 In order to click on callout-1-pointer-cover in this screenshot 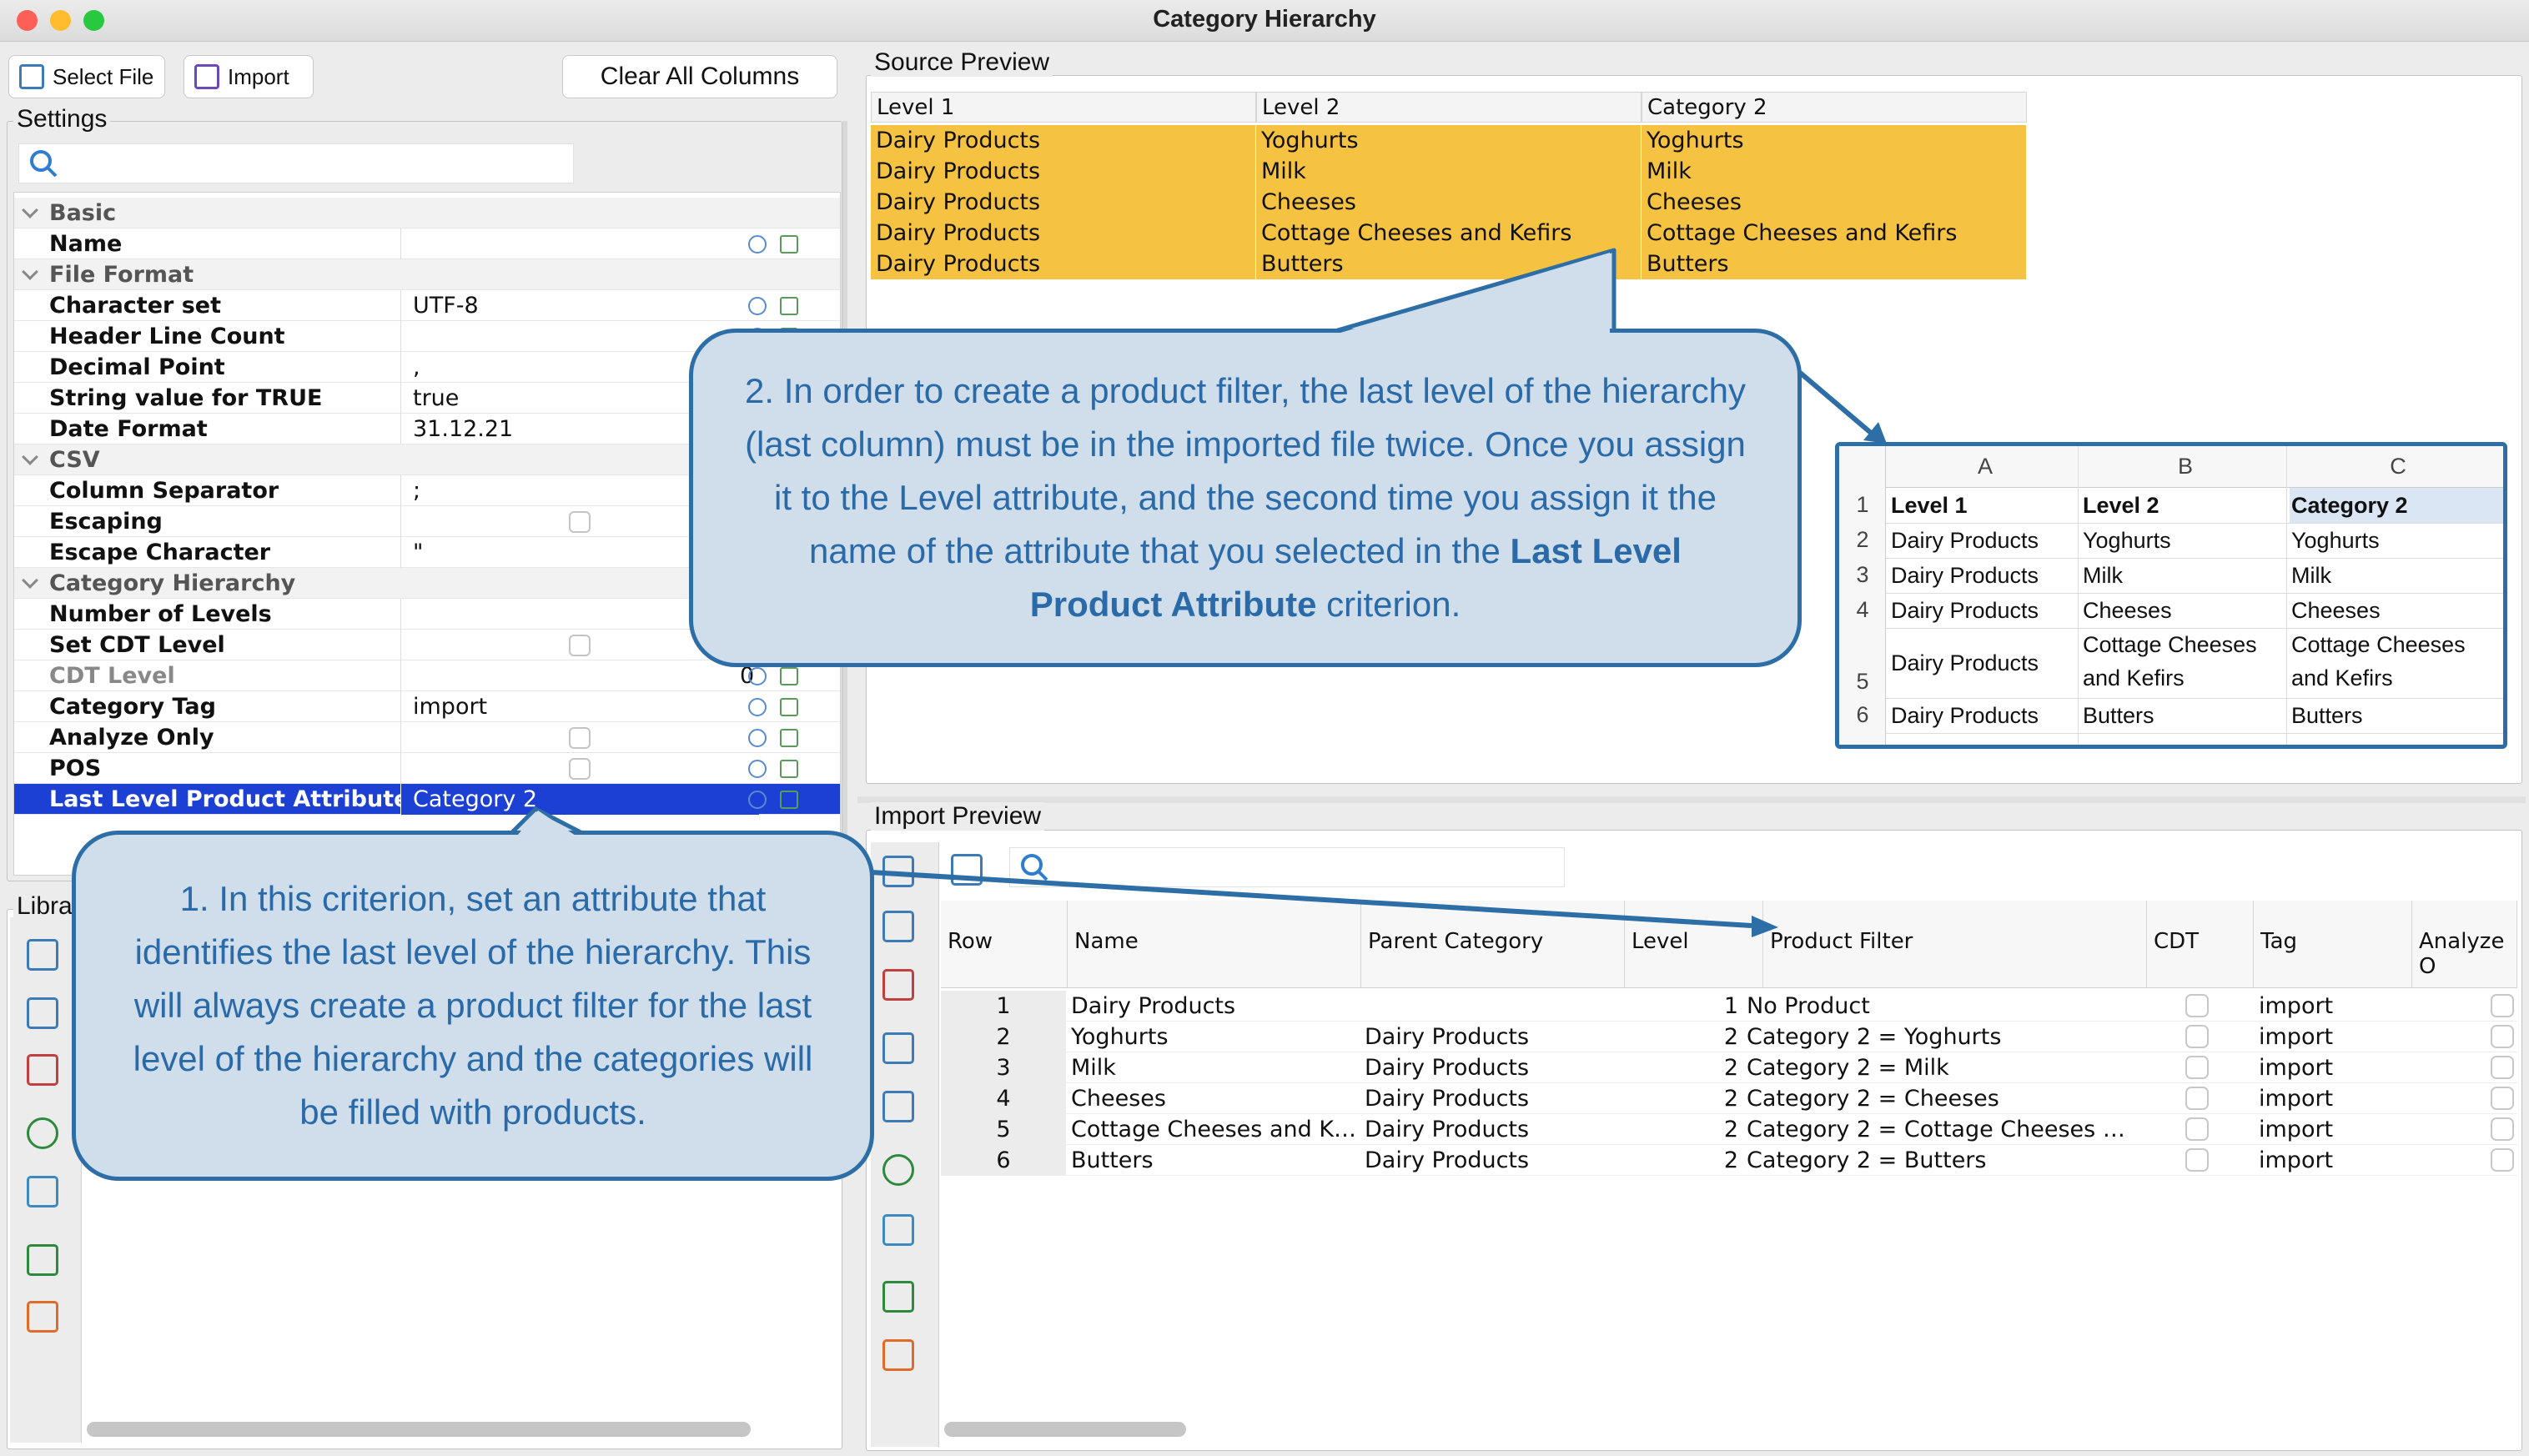, I will do `click(546, 823)`.